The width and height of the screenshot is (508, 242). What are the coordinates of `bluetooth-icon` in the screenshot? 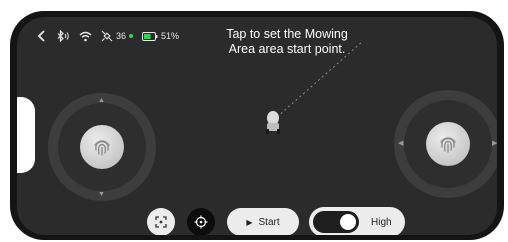 It's located at (63, 36).